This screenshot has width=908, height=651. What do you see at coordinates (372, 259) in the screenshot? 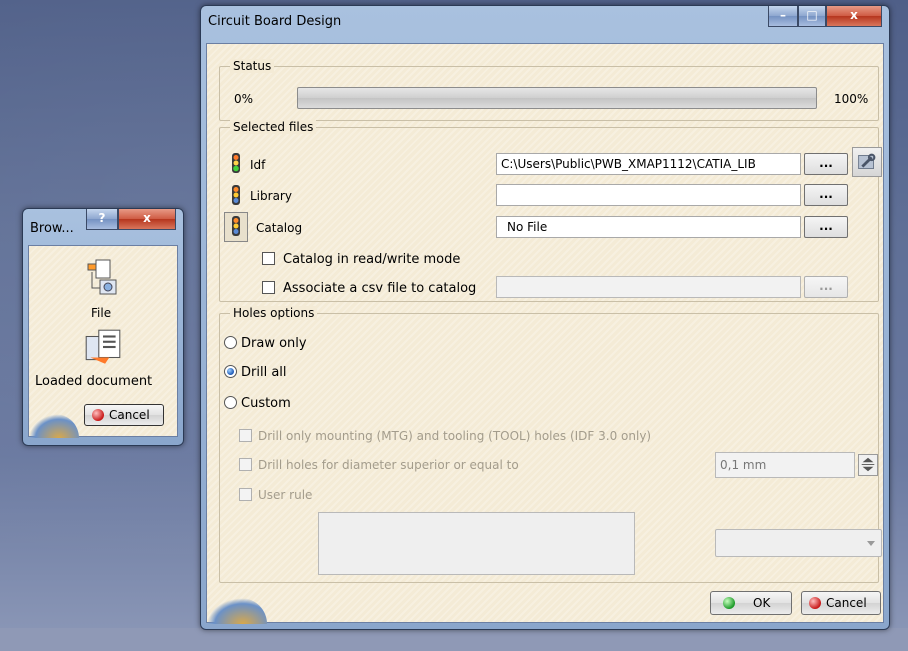
I see `catalog-rw-label: Catalog in read/write mode` at bounding box center [372, 259].